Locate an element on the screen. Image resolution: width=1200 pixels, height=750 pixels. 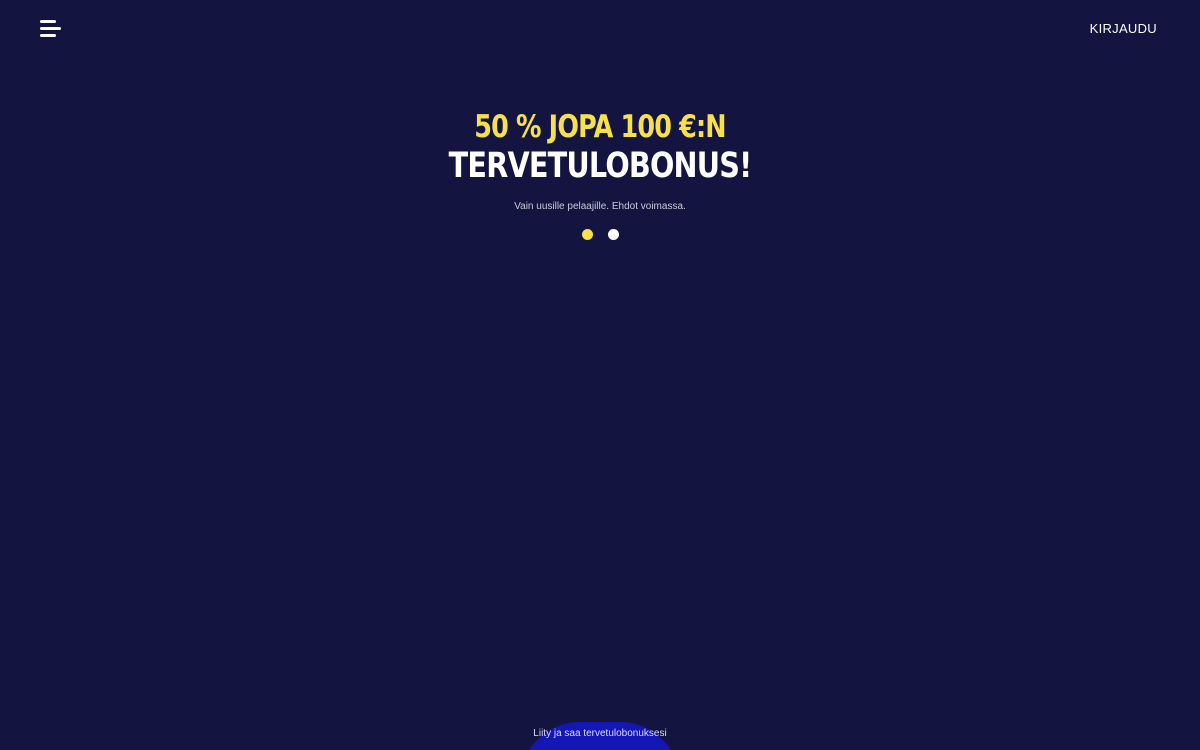
menu-bar-middle is located at coordinates (50, 28).